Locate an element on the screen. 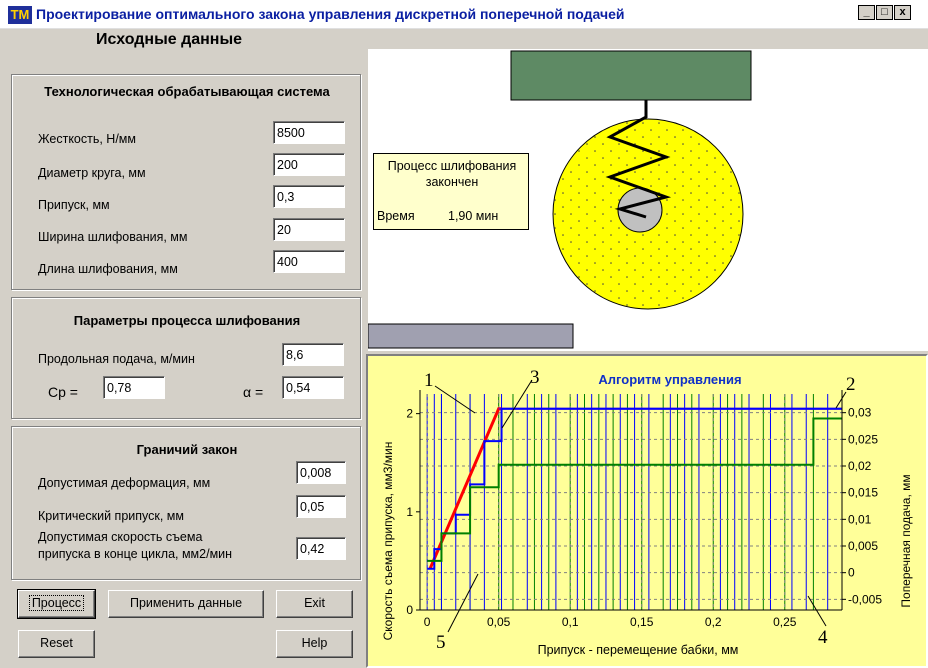 Image resolution: width=928 pixels, height=668 pixels. apply-data-button: Применить данные is located at coordinates (186, 604).